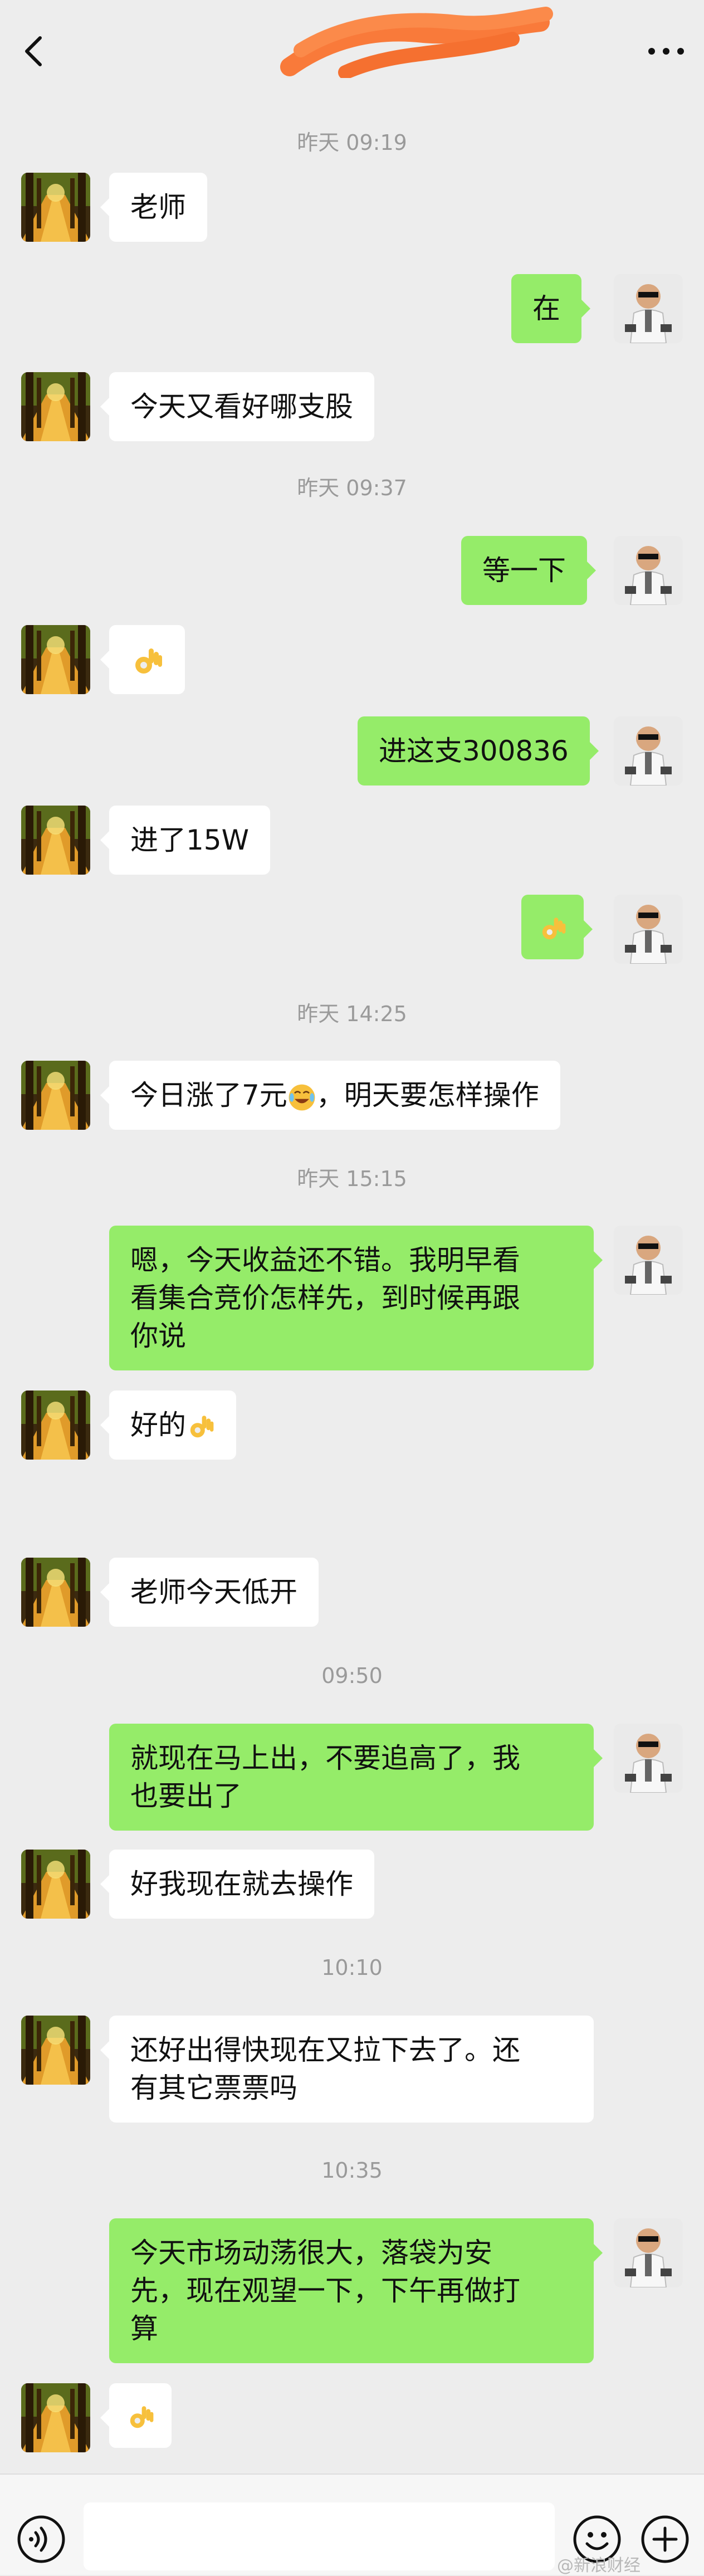  I want to click on message-bubble-incoming: 好的, so click(168, 1425).